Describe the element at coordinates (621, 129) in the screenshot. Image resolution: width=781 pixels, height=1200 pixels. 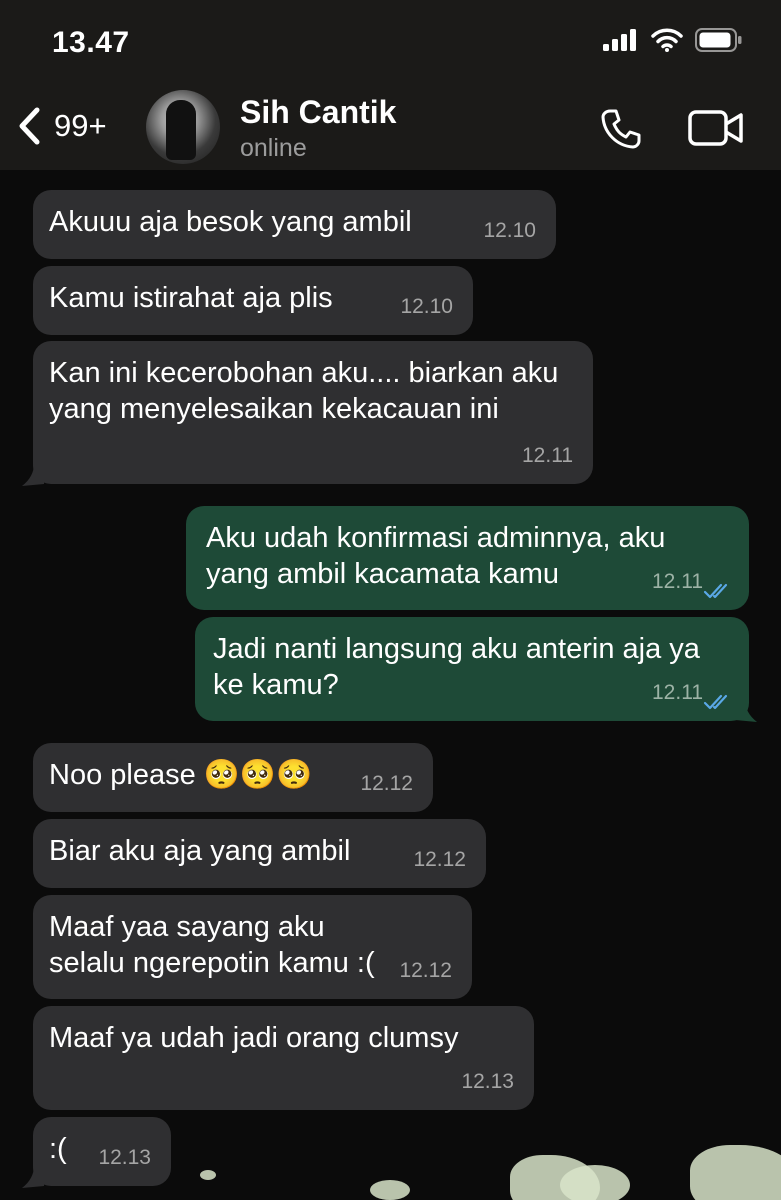
I see `phone-icon` at that location.